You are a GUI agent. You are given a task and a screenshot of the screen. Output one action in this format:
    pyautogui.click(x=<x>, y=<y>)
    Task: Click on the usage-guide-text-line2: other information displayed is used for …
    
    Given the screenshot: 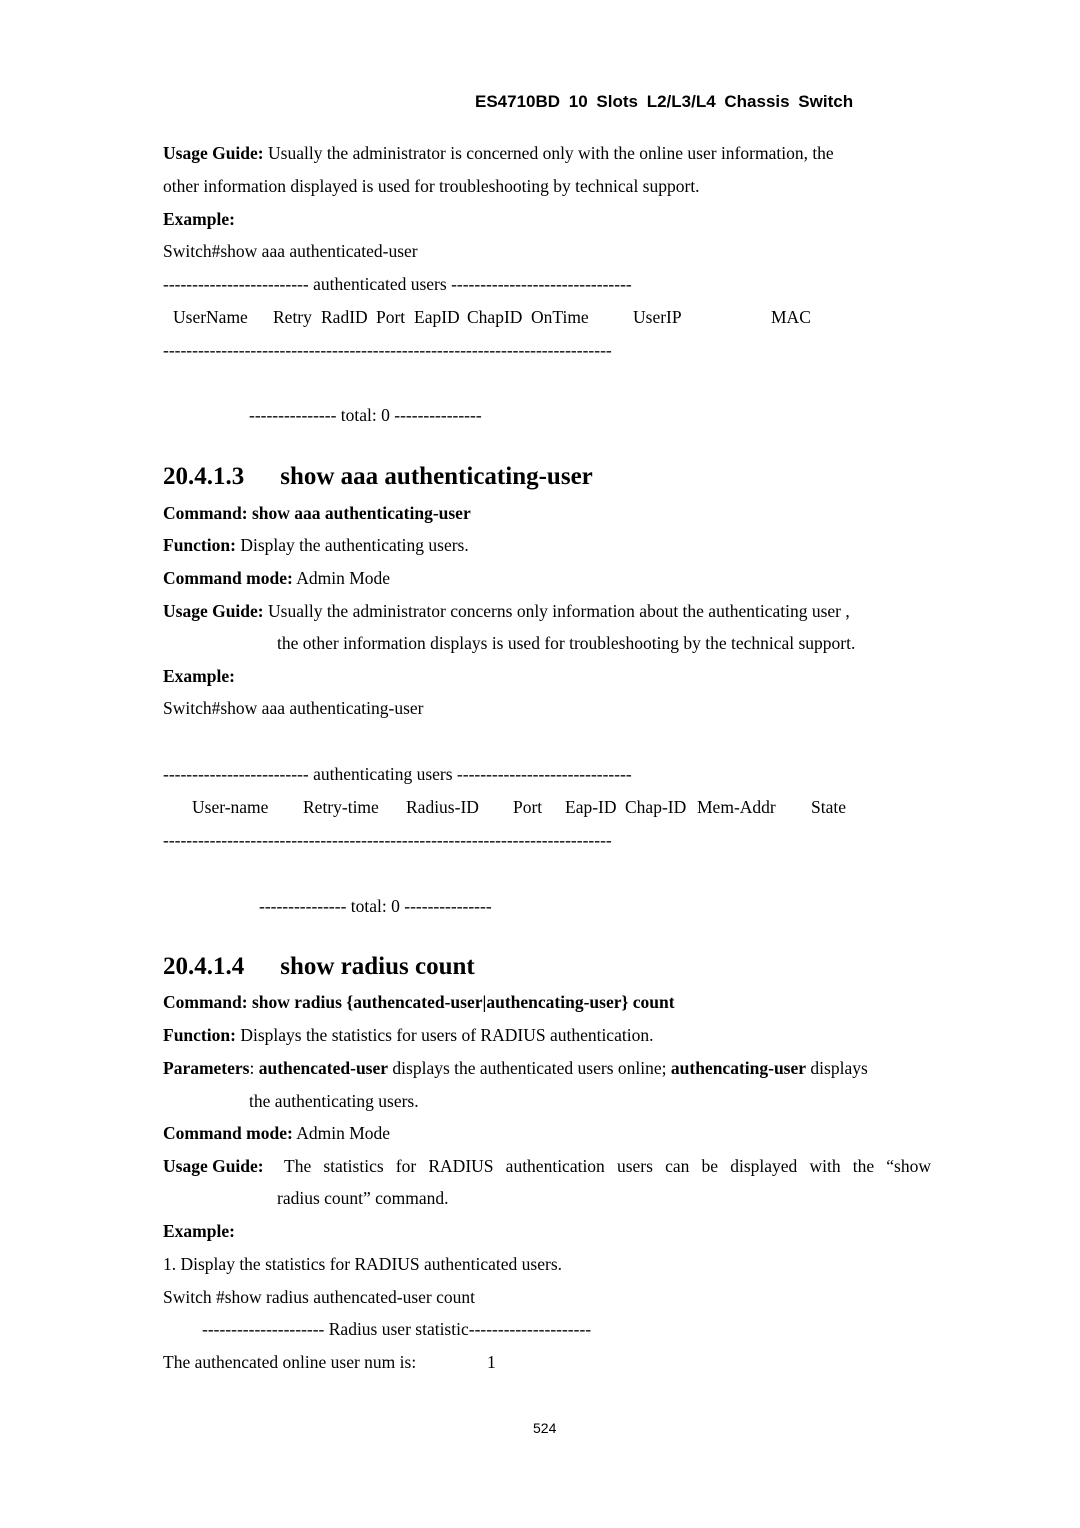 What is the action you would take?
    pyautogui.click(x=431, y=186)
    